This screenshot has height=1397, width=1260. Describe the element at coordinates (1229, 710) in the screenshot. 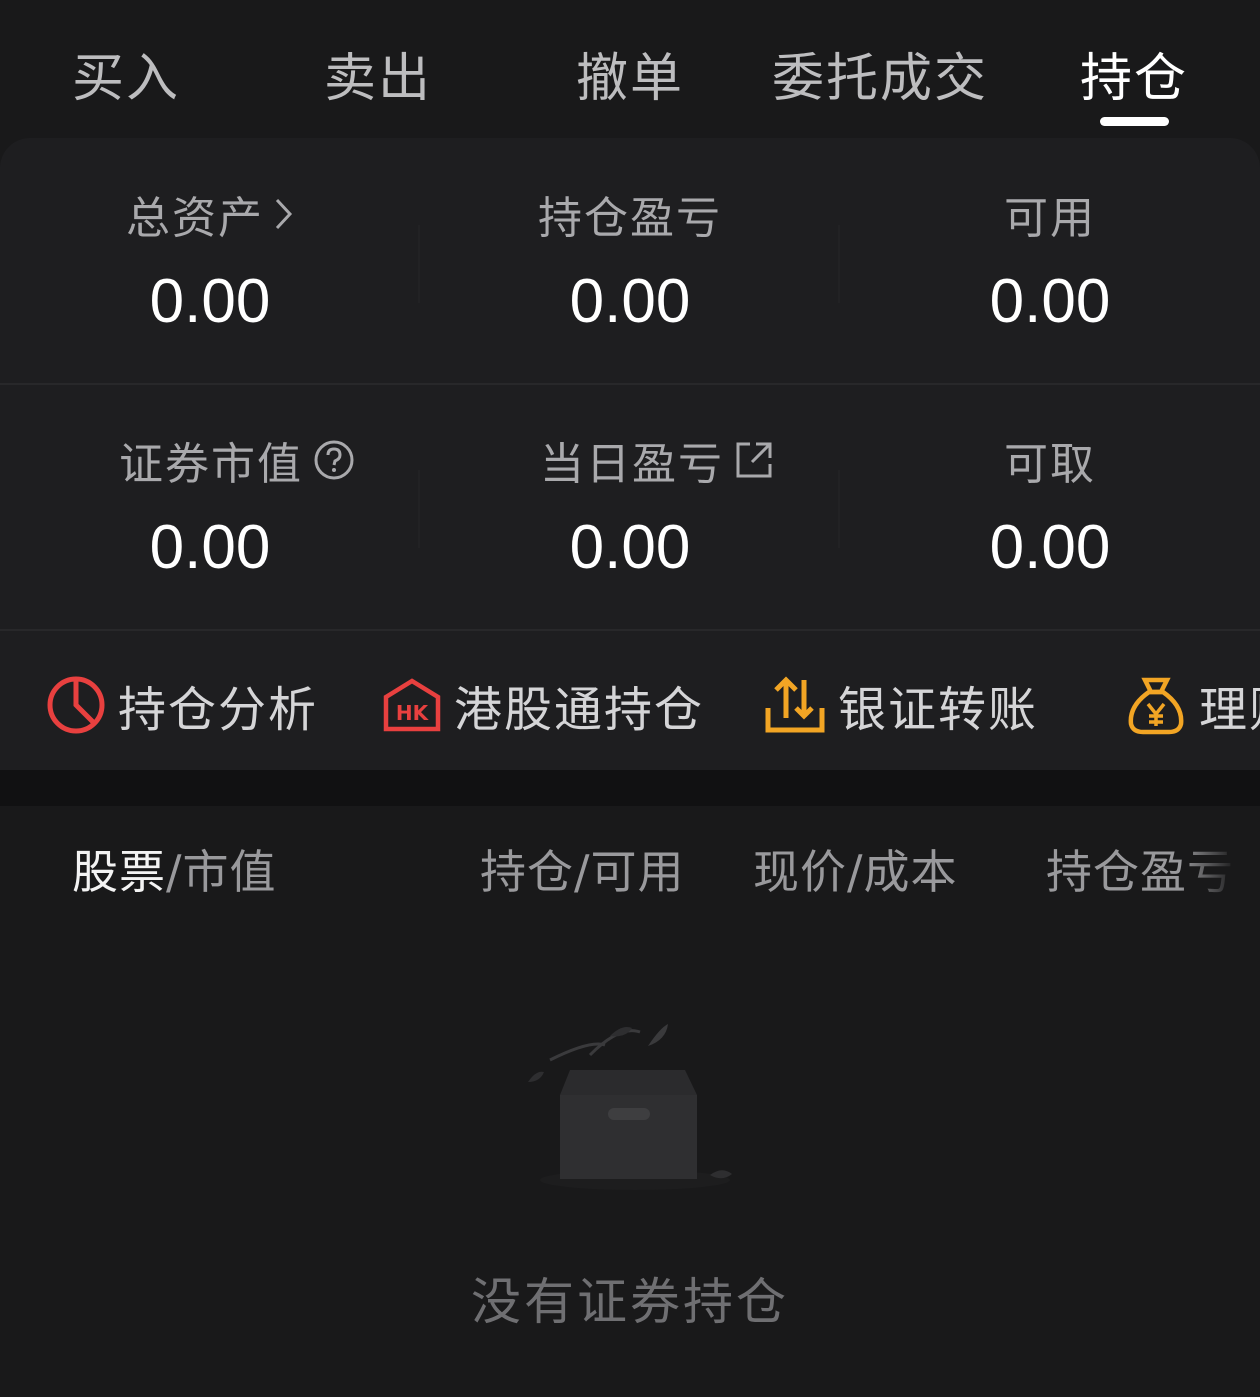

I see `action-label: 理财` at that location.